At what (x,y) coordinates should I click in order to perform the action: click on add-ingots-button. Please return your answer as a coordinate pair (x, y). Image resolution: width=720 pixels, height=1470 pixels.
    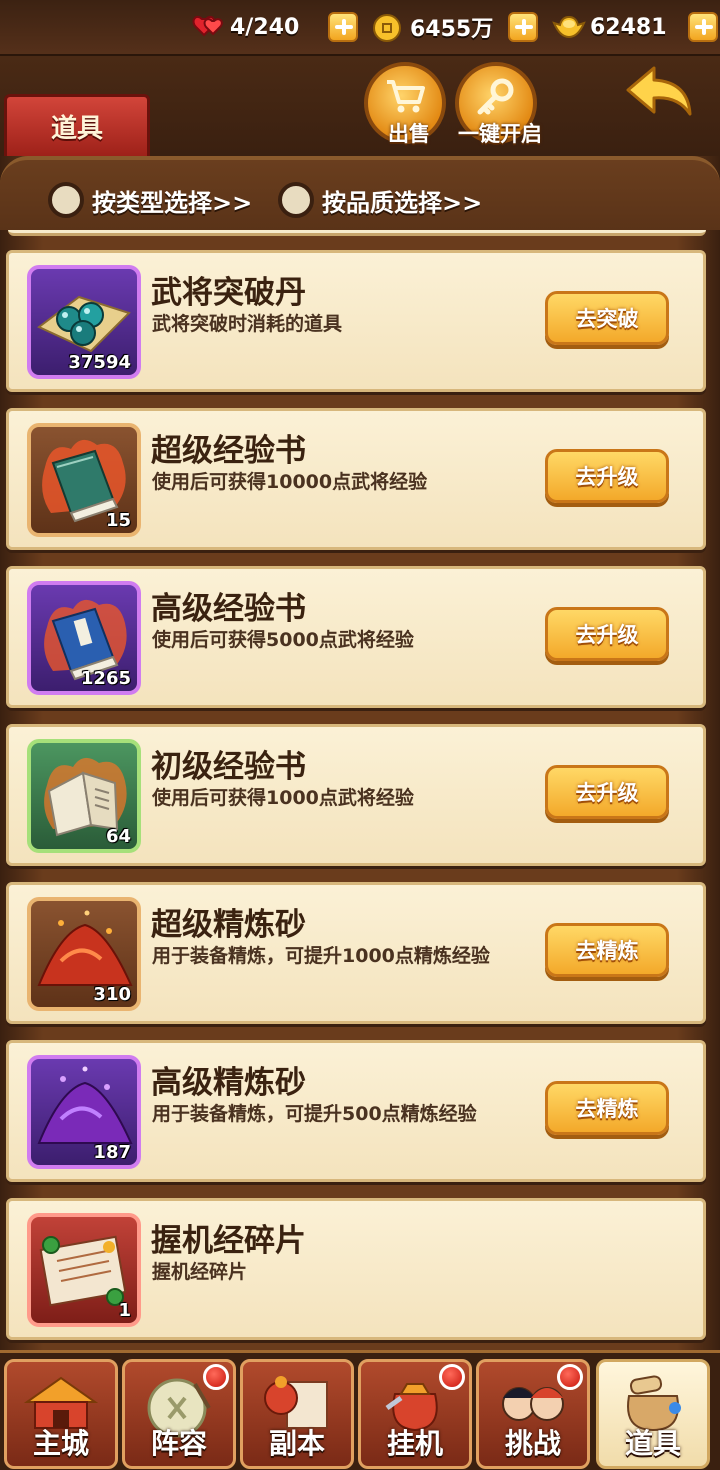
    Looking at the image, I should click on (703, 27).